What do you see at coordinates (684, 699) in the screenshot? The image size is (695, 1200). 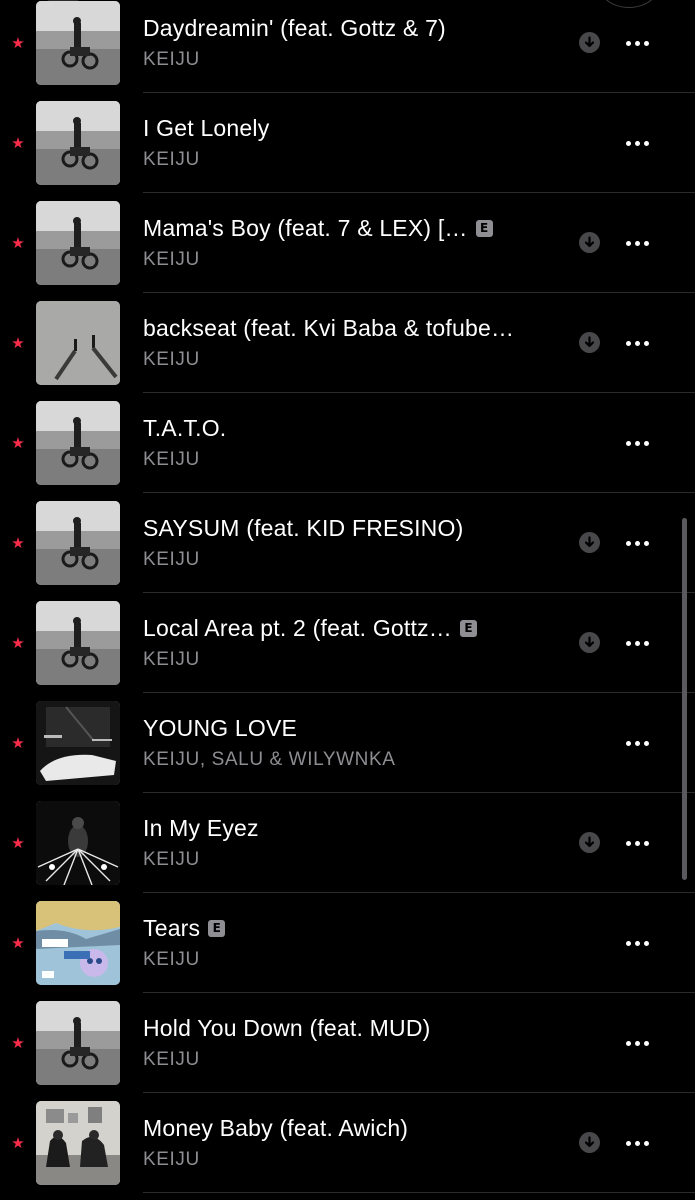 I see `scrollbar` at bounding box center [684, 699].